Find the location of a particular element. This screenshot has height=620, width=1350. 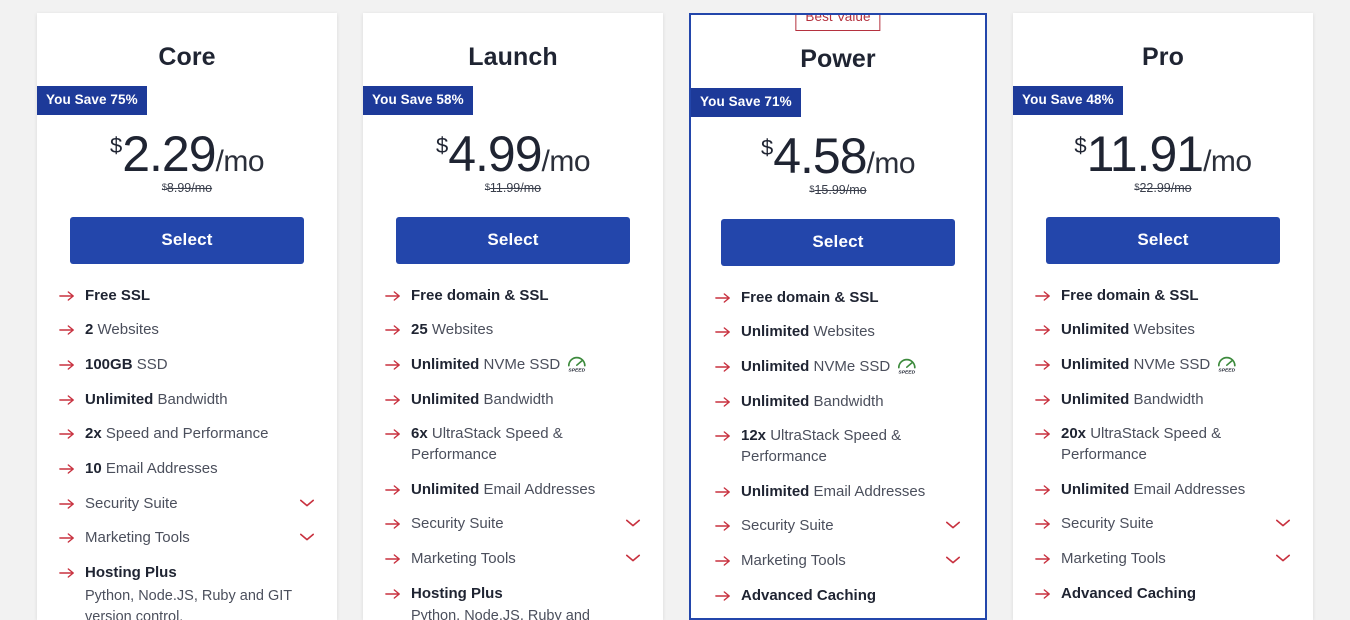

current-price: $2.29/mo is located at coordinates (187, 153).